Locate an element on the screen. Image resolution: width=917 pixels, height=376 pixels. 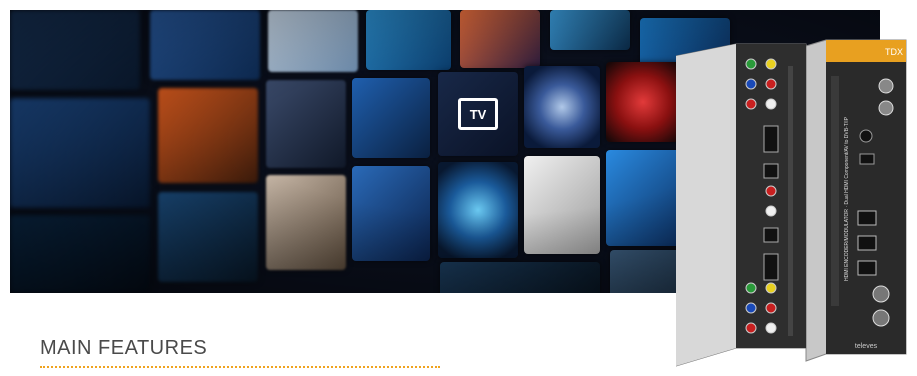
brand-name: televes is located at coordinates (866, 346).